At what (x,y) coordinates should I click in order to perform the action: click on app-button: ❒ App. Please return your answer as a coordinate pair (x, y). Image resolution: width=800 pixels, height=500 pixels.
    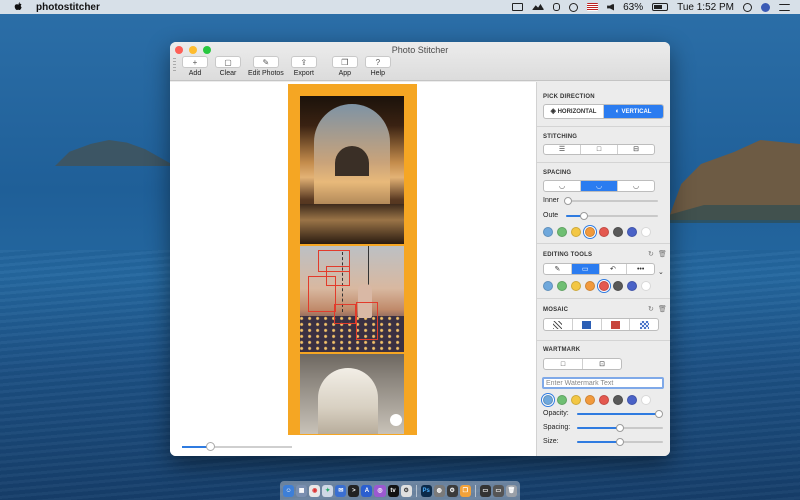
    Looking at the image, I should click on (344, 66).